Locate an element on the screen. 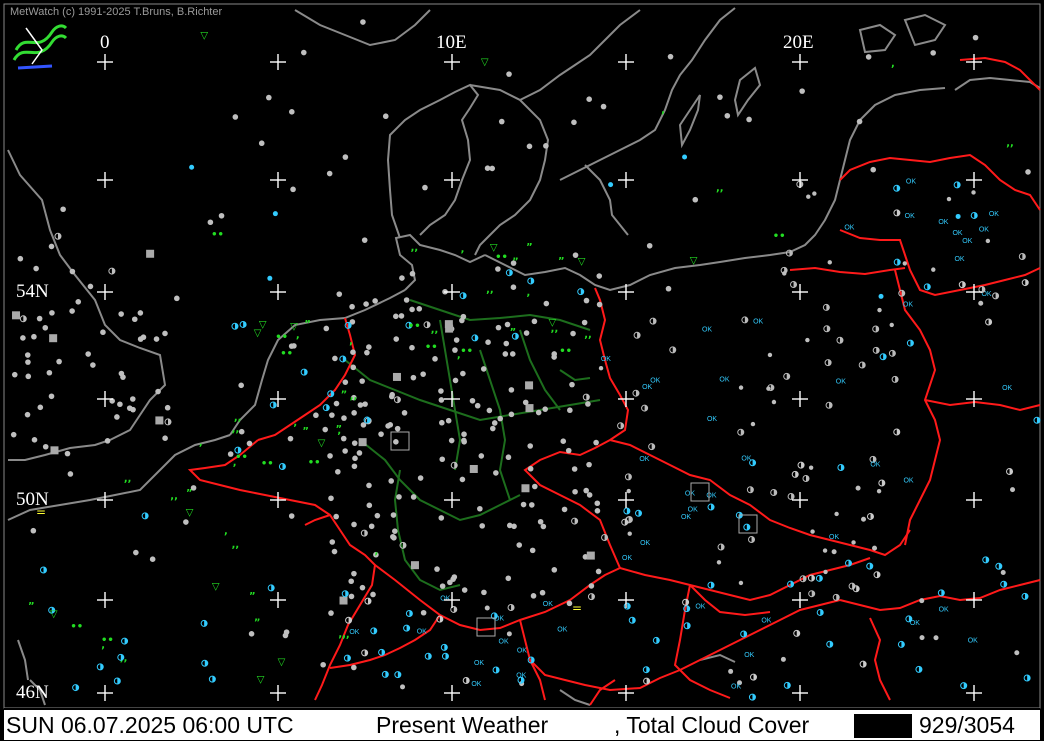  metwatch-logo-icon is located at coordinates (40, 48).